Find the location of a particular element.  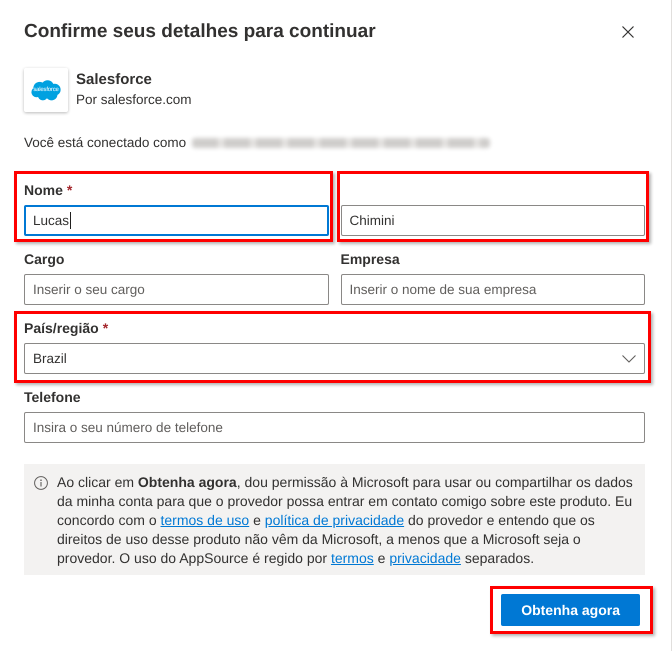

dialog-title: Confirme seus detalhes para continuar is located at coordinates (200, 32).